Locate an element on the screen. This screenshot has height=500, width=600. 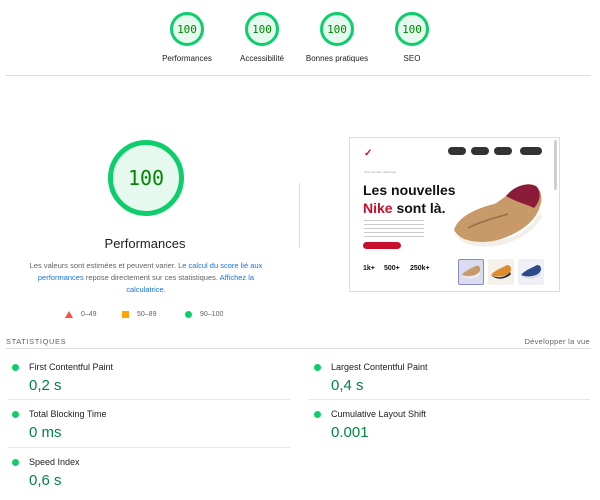
hero-cta-button is located at coordinates (382, 245).